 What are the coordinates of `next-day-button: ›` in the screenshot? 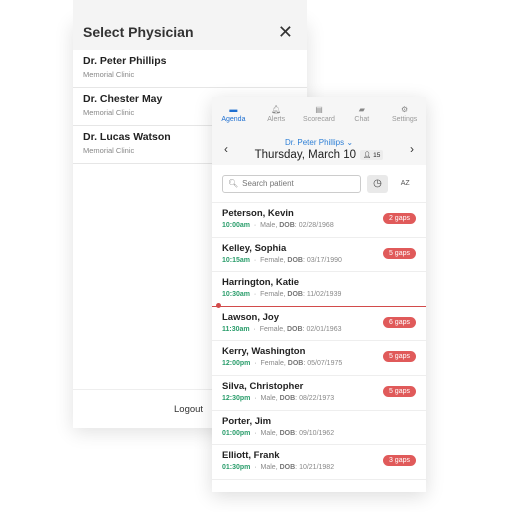 It's located at (412, 149).